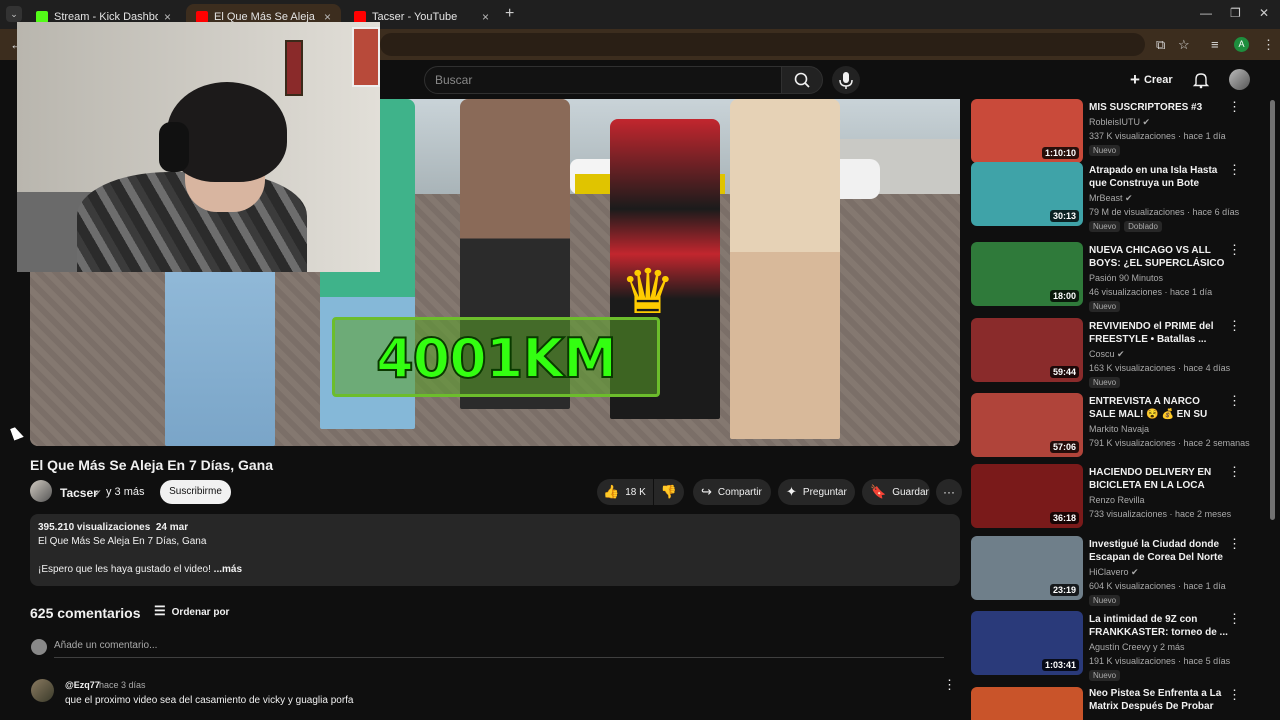  What do you see at coordinates (200, 612) in the screenshot?
I see `sort-label: Ordenar por` at bounding box center [200, 612].